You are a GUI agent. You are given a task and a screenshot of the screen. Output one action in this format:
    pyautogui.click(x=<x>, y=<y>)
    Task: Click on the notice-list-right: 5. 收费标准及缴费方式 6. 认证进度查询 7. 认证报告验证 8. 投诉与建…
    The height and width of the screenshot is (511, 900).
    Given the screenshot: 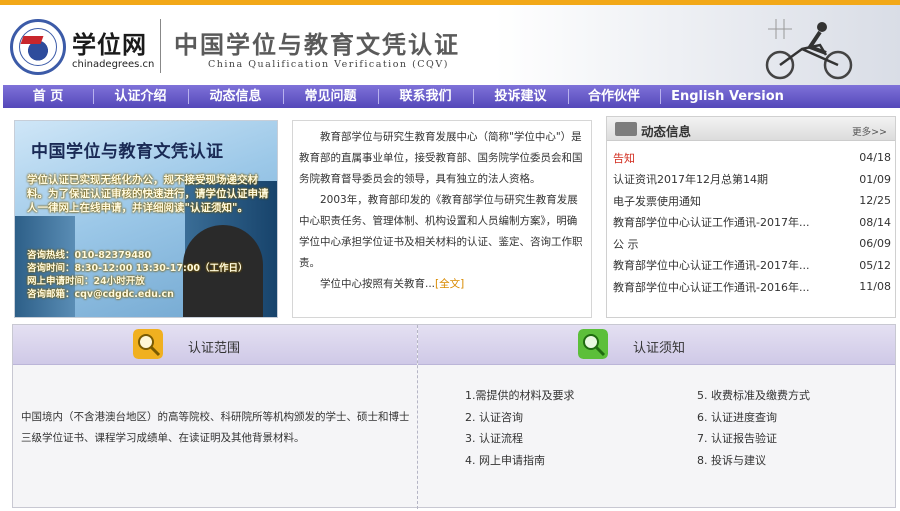 What is the action you would take?
    pyautogui.click(x=753, y=428)
    